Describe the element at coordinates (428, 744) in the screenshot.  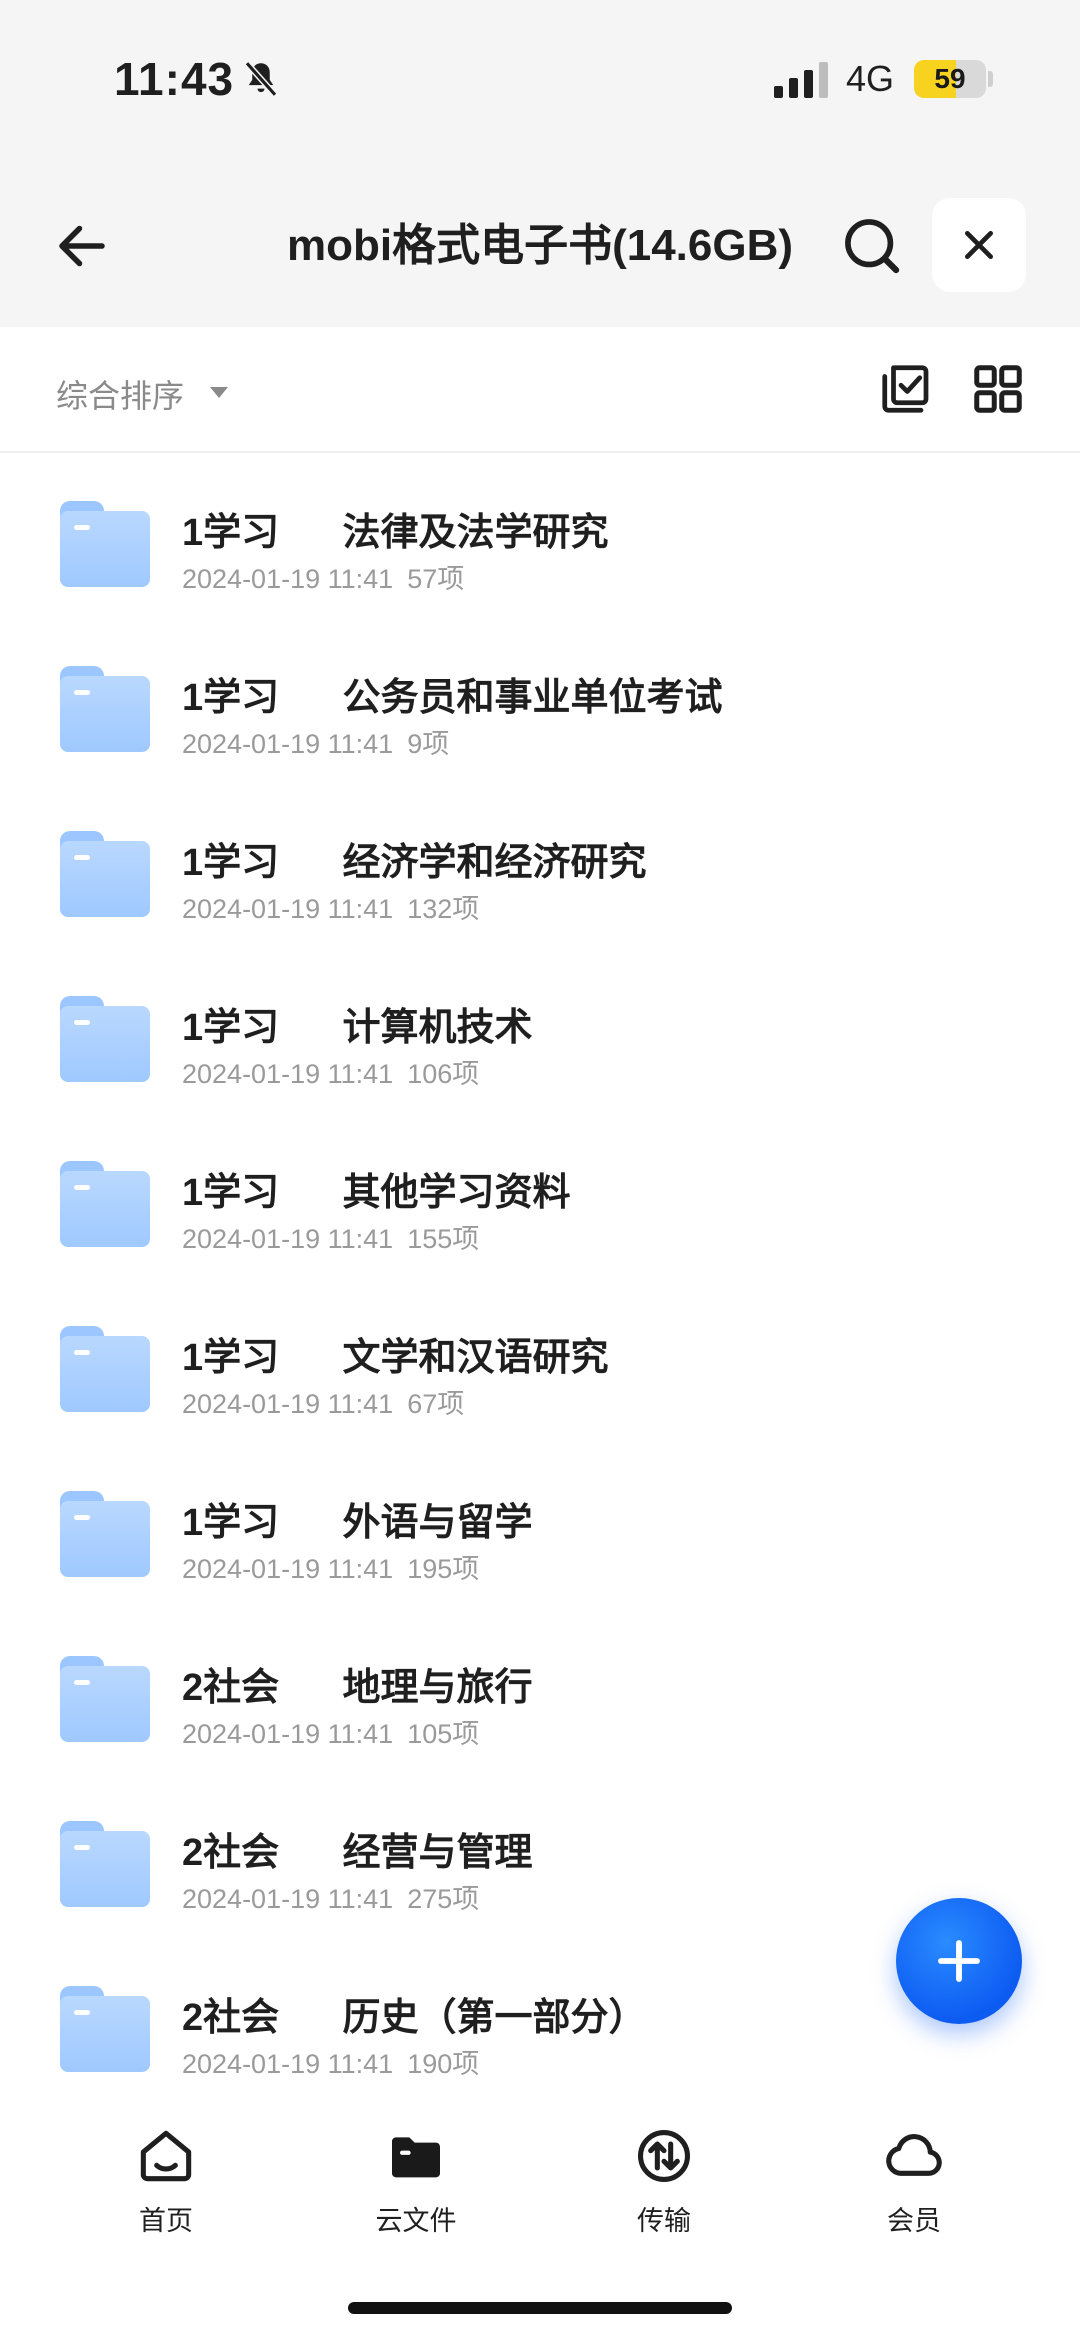
I see `folder-count: 9项` at that location.